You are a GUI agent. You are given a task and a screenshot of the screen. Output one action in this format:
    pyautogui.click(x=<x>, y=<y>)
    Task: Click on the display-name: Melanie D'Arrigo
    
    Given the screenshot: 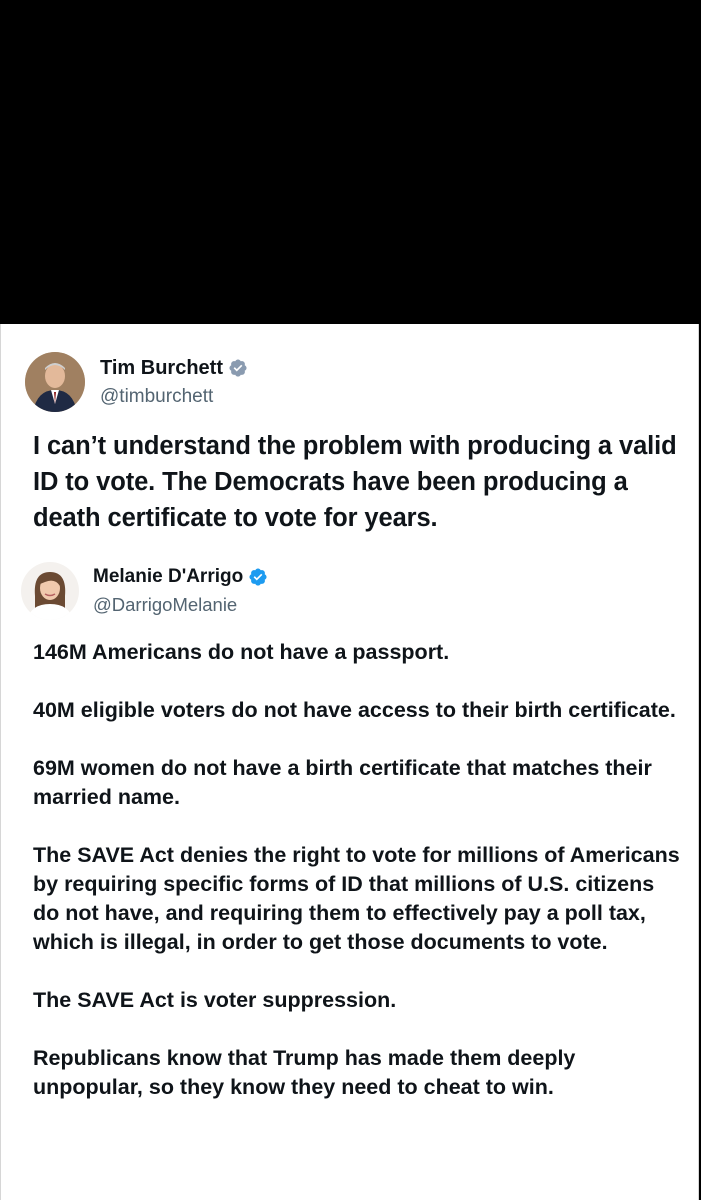 What is the action you would take?
    pyautogui.click(x=168, y=577)
    